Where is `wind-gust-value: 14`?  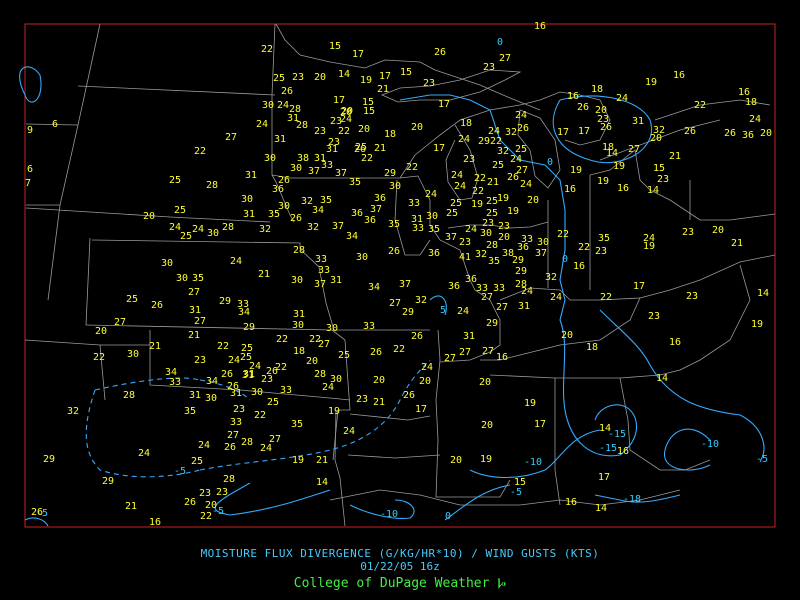
wind-gust-value: 14 is located at coordinates (612, 153).